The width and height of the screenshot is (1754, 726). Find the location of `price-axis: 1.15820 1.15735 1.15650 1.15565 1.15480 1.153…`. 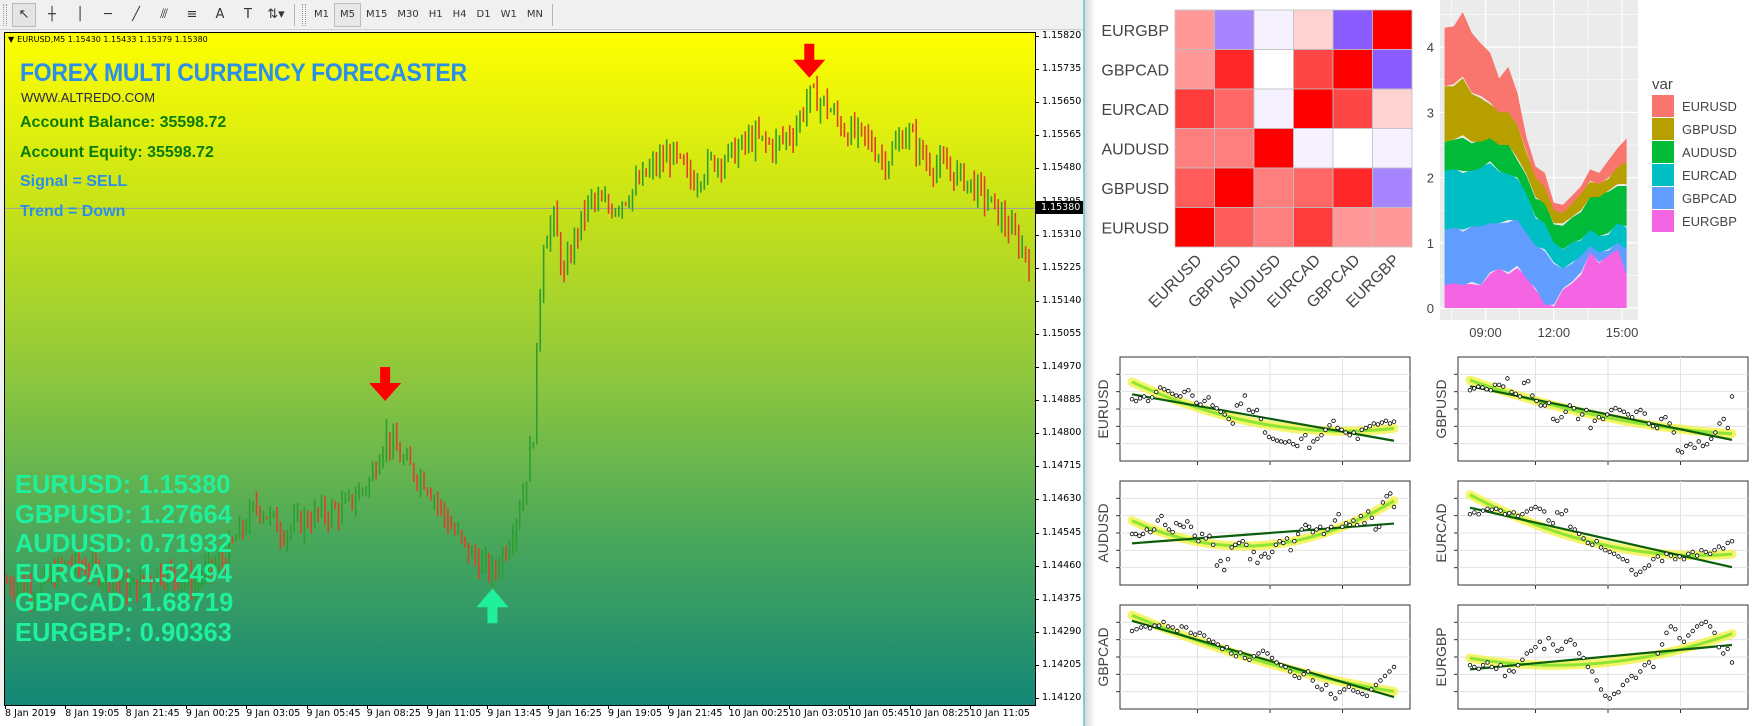

price-axis: 1.15820 1.15735 1.15650 1.15565 1.15480 1.153… is located at coordinates (1059, 368).